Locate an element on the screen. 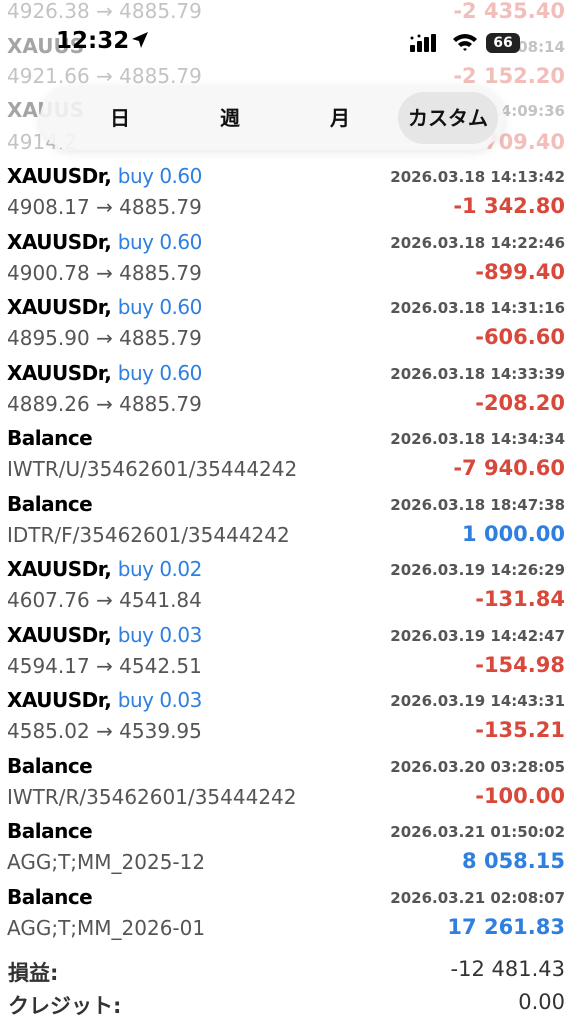  trade-time: 08:14 is located at coordinates (541, 47).